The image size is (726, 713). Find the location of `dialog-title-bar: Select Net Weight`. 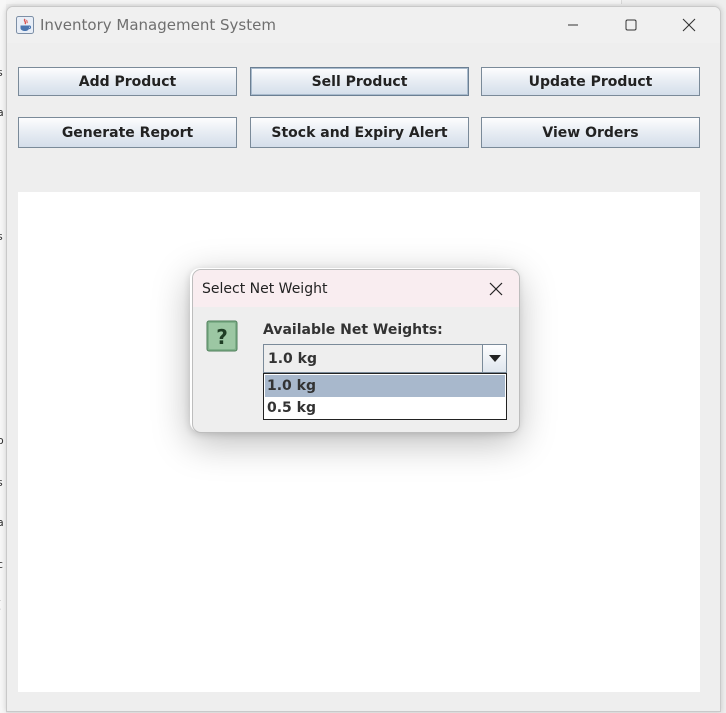

dialog-title-bar: Select Net Weight is located at coordinates (356, 288).